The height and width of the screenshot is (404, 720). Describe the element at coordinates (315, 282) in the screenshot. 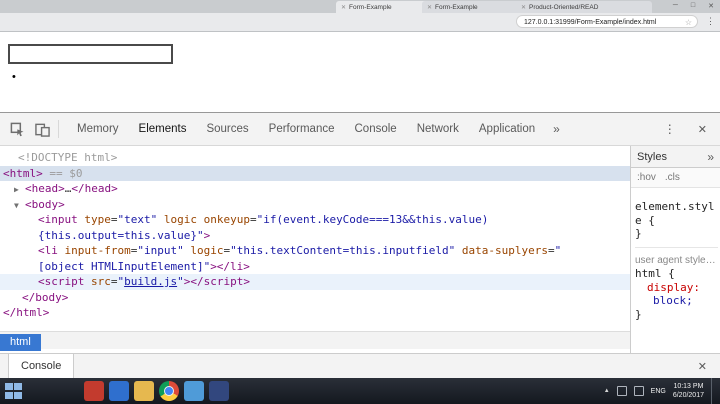

I see `dom-tree-line: <script src="build.js"></script>` at that location.